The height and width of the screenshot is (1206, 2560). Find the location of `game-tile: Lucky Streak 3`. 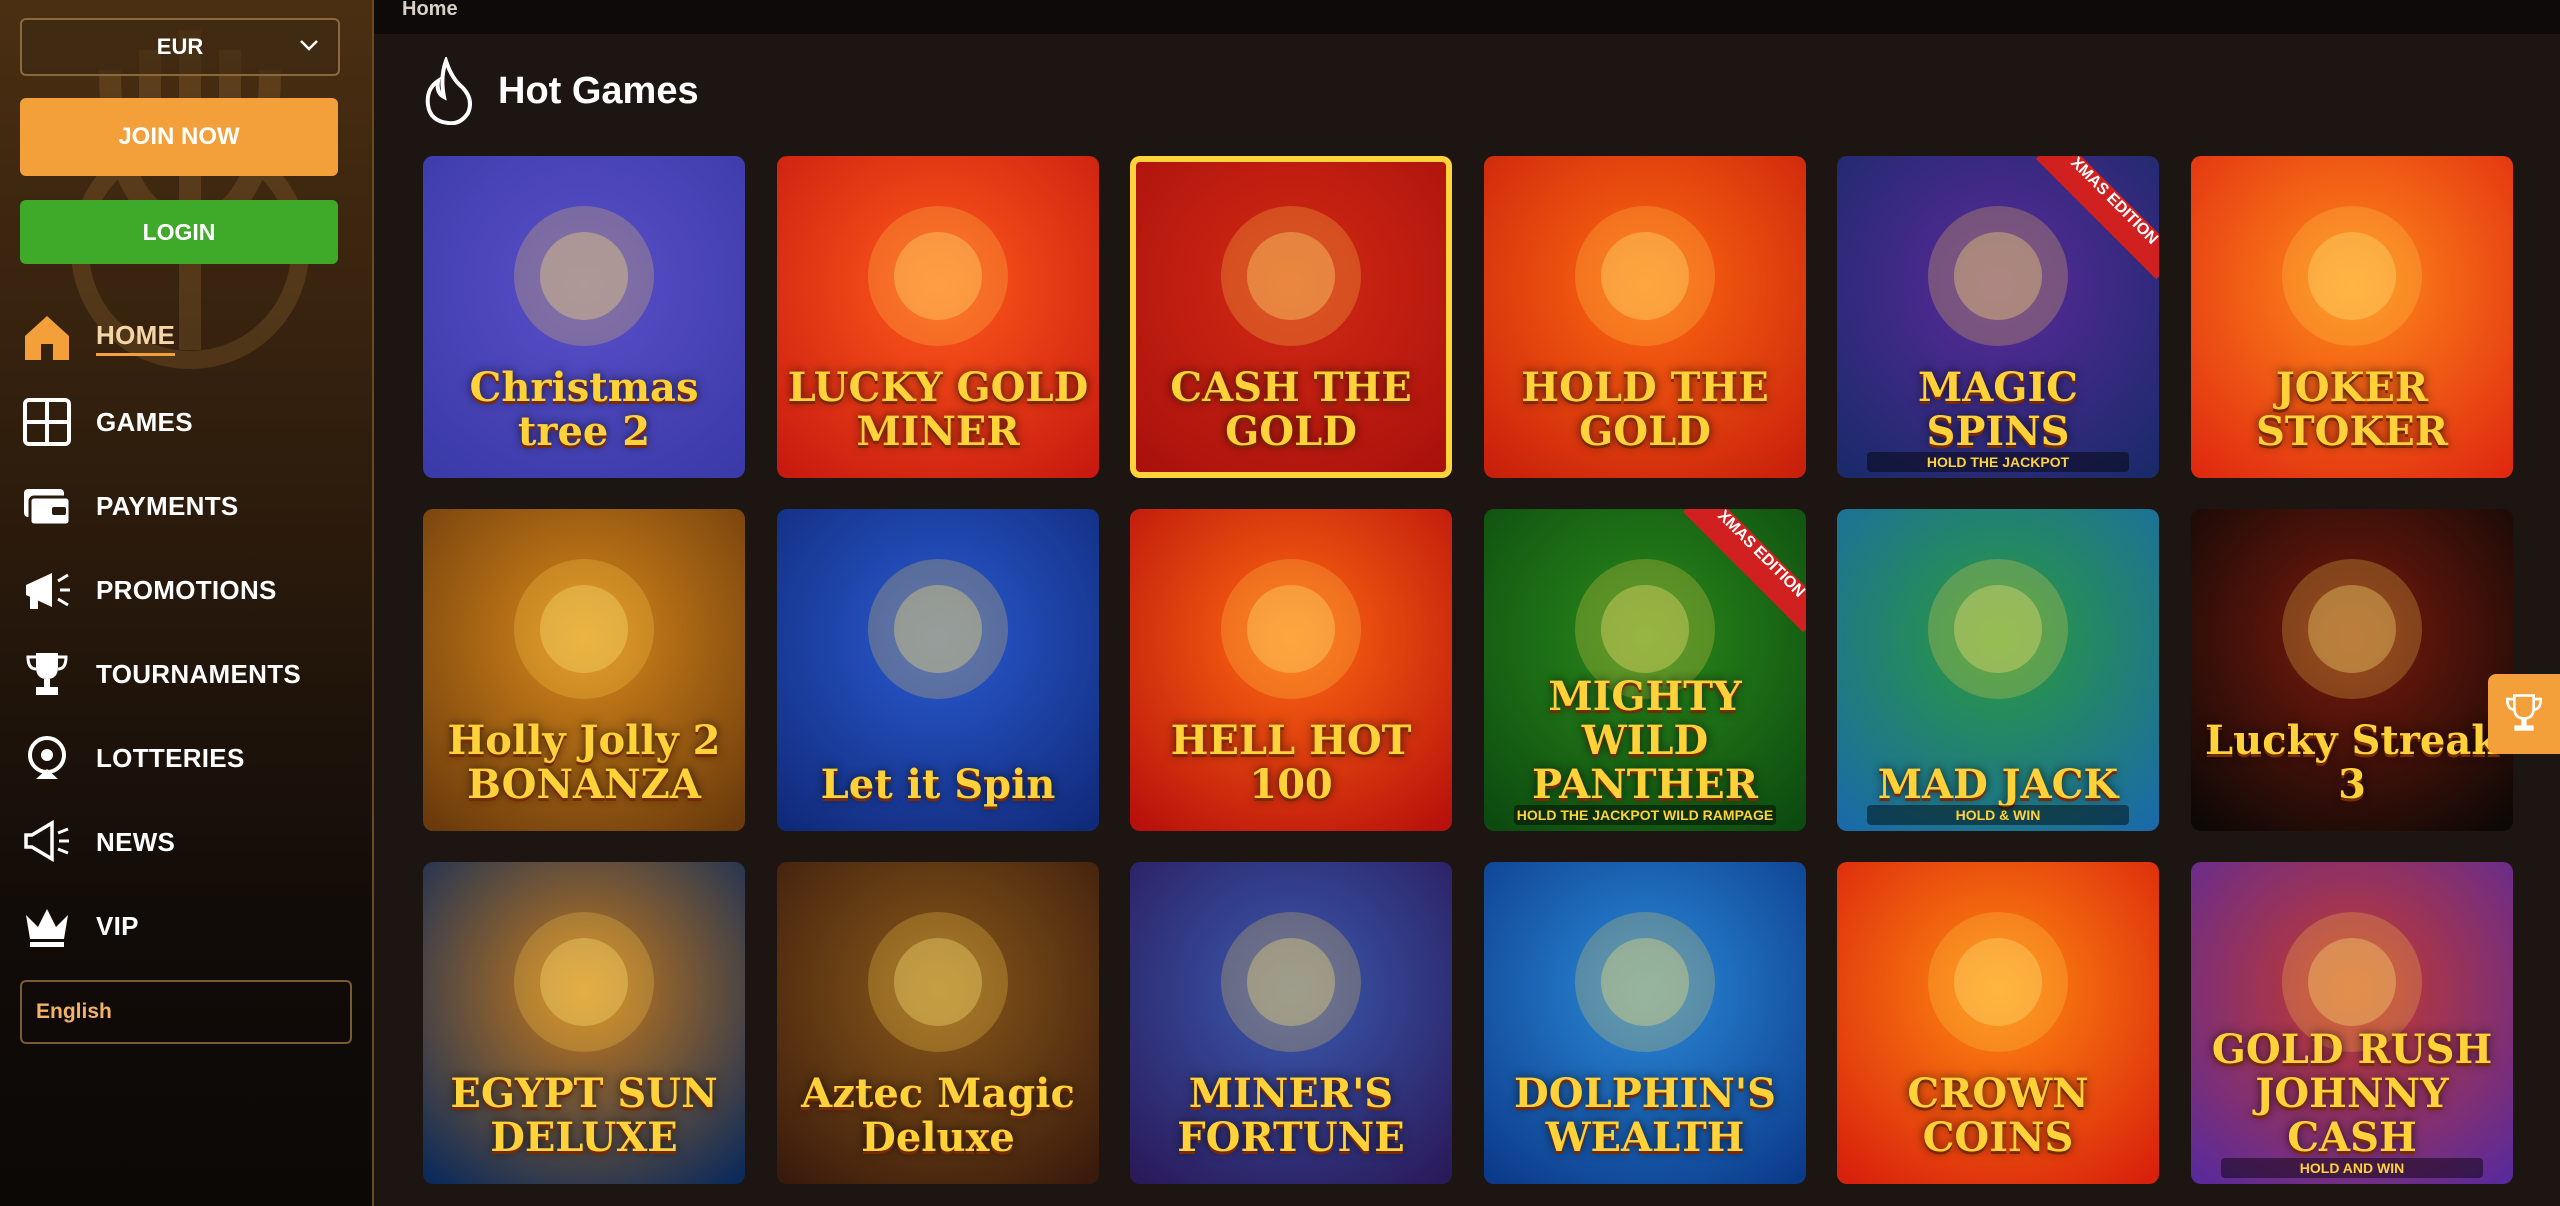

game-tile: Lucky Streak 3 is located at coordinates (2352, 670).